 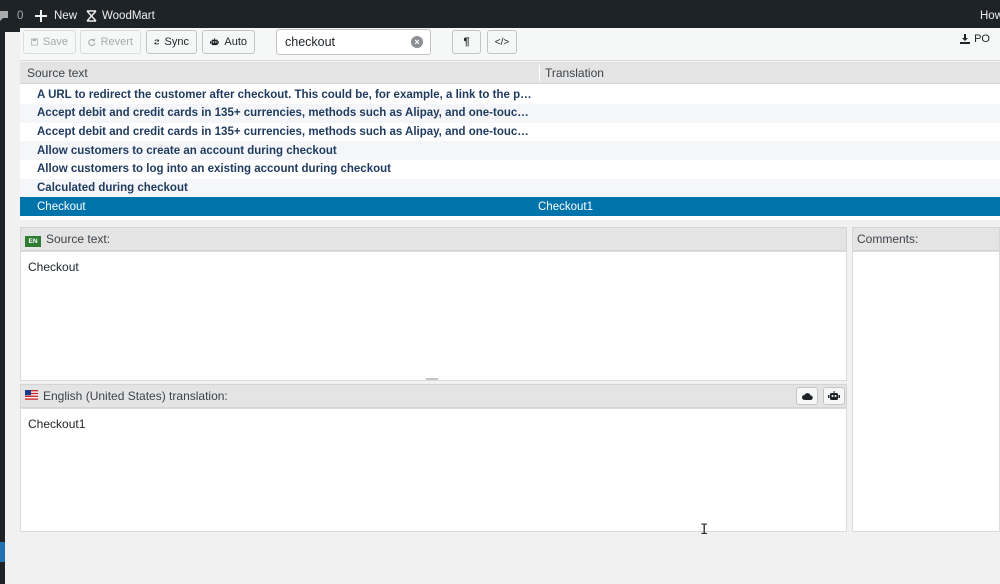 What do you see at coordinates (2, 552) in the screenshot?
I see `sidebar-active-marker` at bounding box center [2, 552].